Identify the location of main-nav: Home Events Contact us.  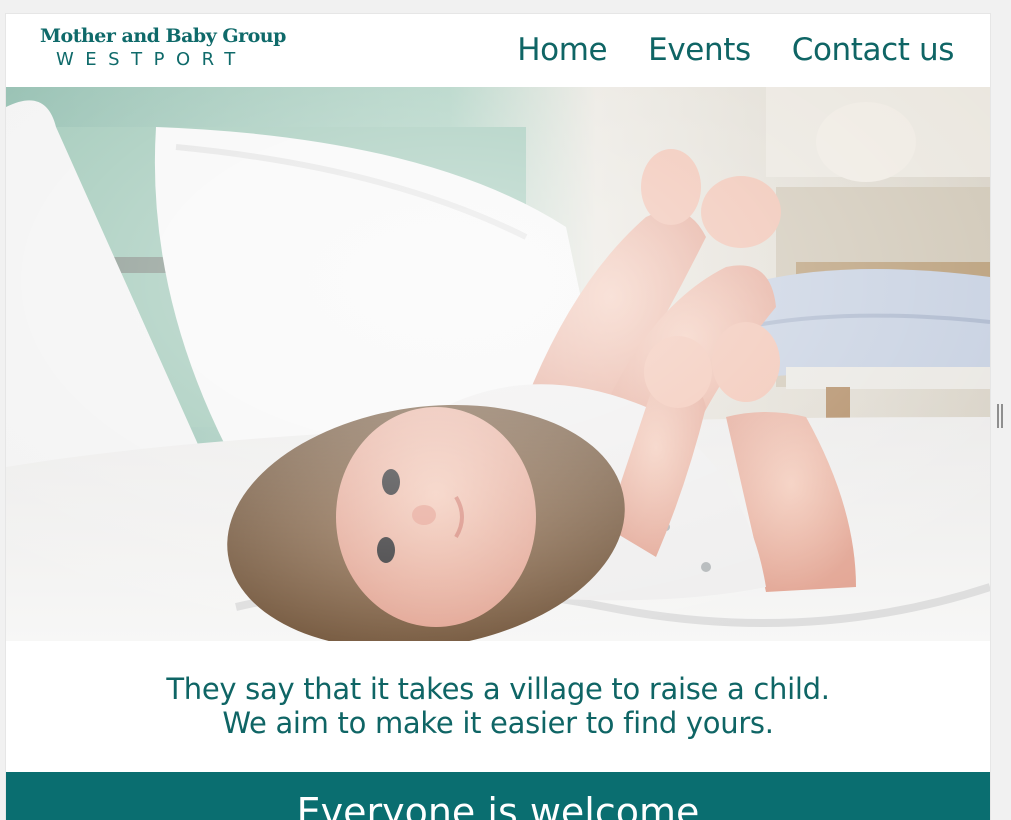
(735, 52).